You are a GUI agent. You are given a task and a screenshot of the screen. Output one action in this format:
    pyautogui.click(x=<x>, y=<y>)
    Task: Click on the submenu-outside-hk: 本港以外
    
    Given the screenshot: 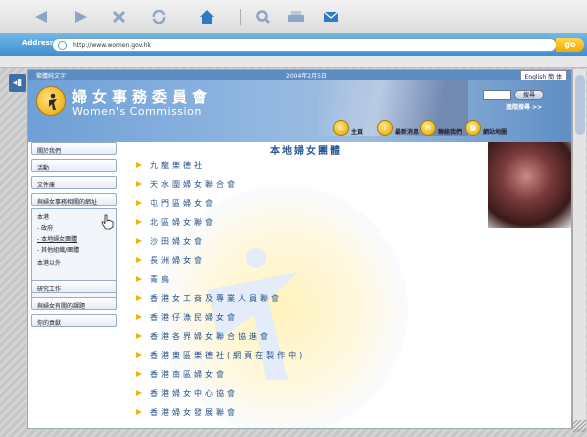 What is the action you would take?
    pyautogui.click(x=49, y=262)
    